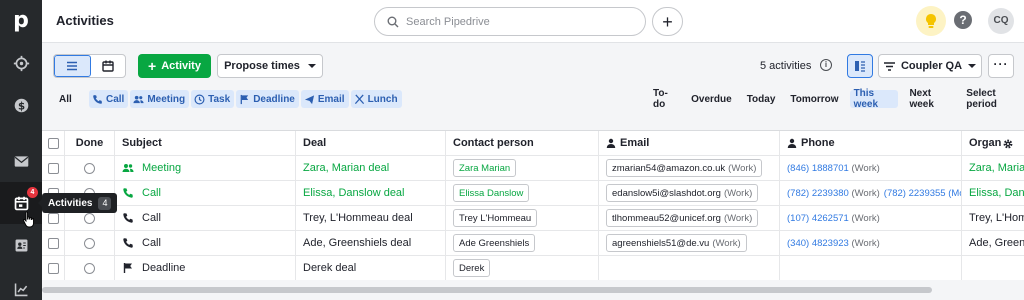 This screenshot has width=1024, height=300. What do you see at coordinates (1008, 144) in the screenshot?
I see `gear-icon` at bounding box center [1008, 144].